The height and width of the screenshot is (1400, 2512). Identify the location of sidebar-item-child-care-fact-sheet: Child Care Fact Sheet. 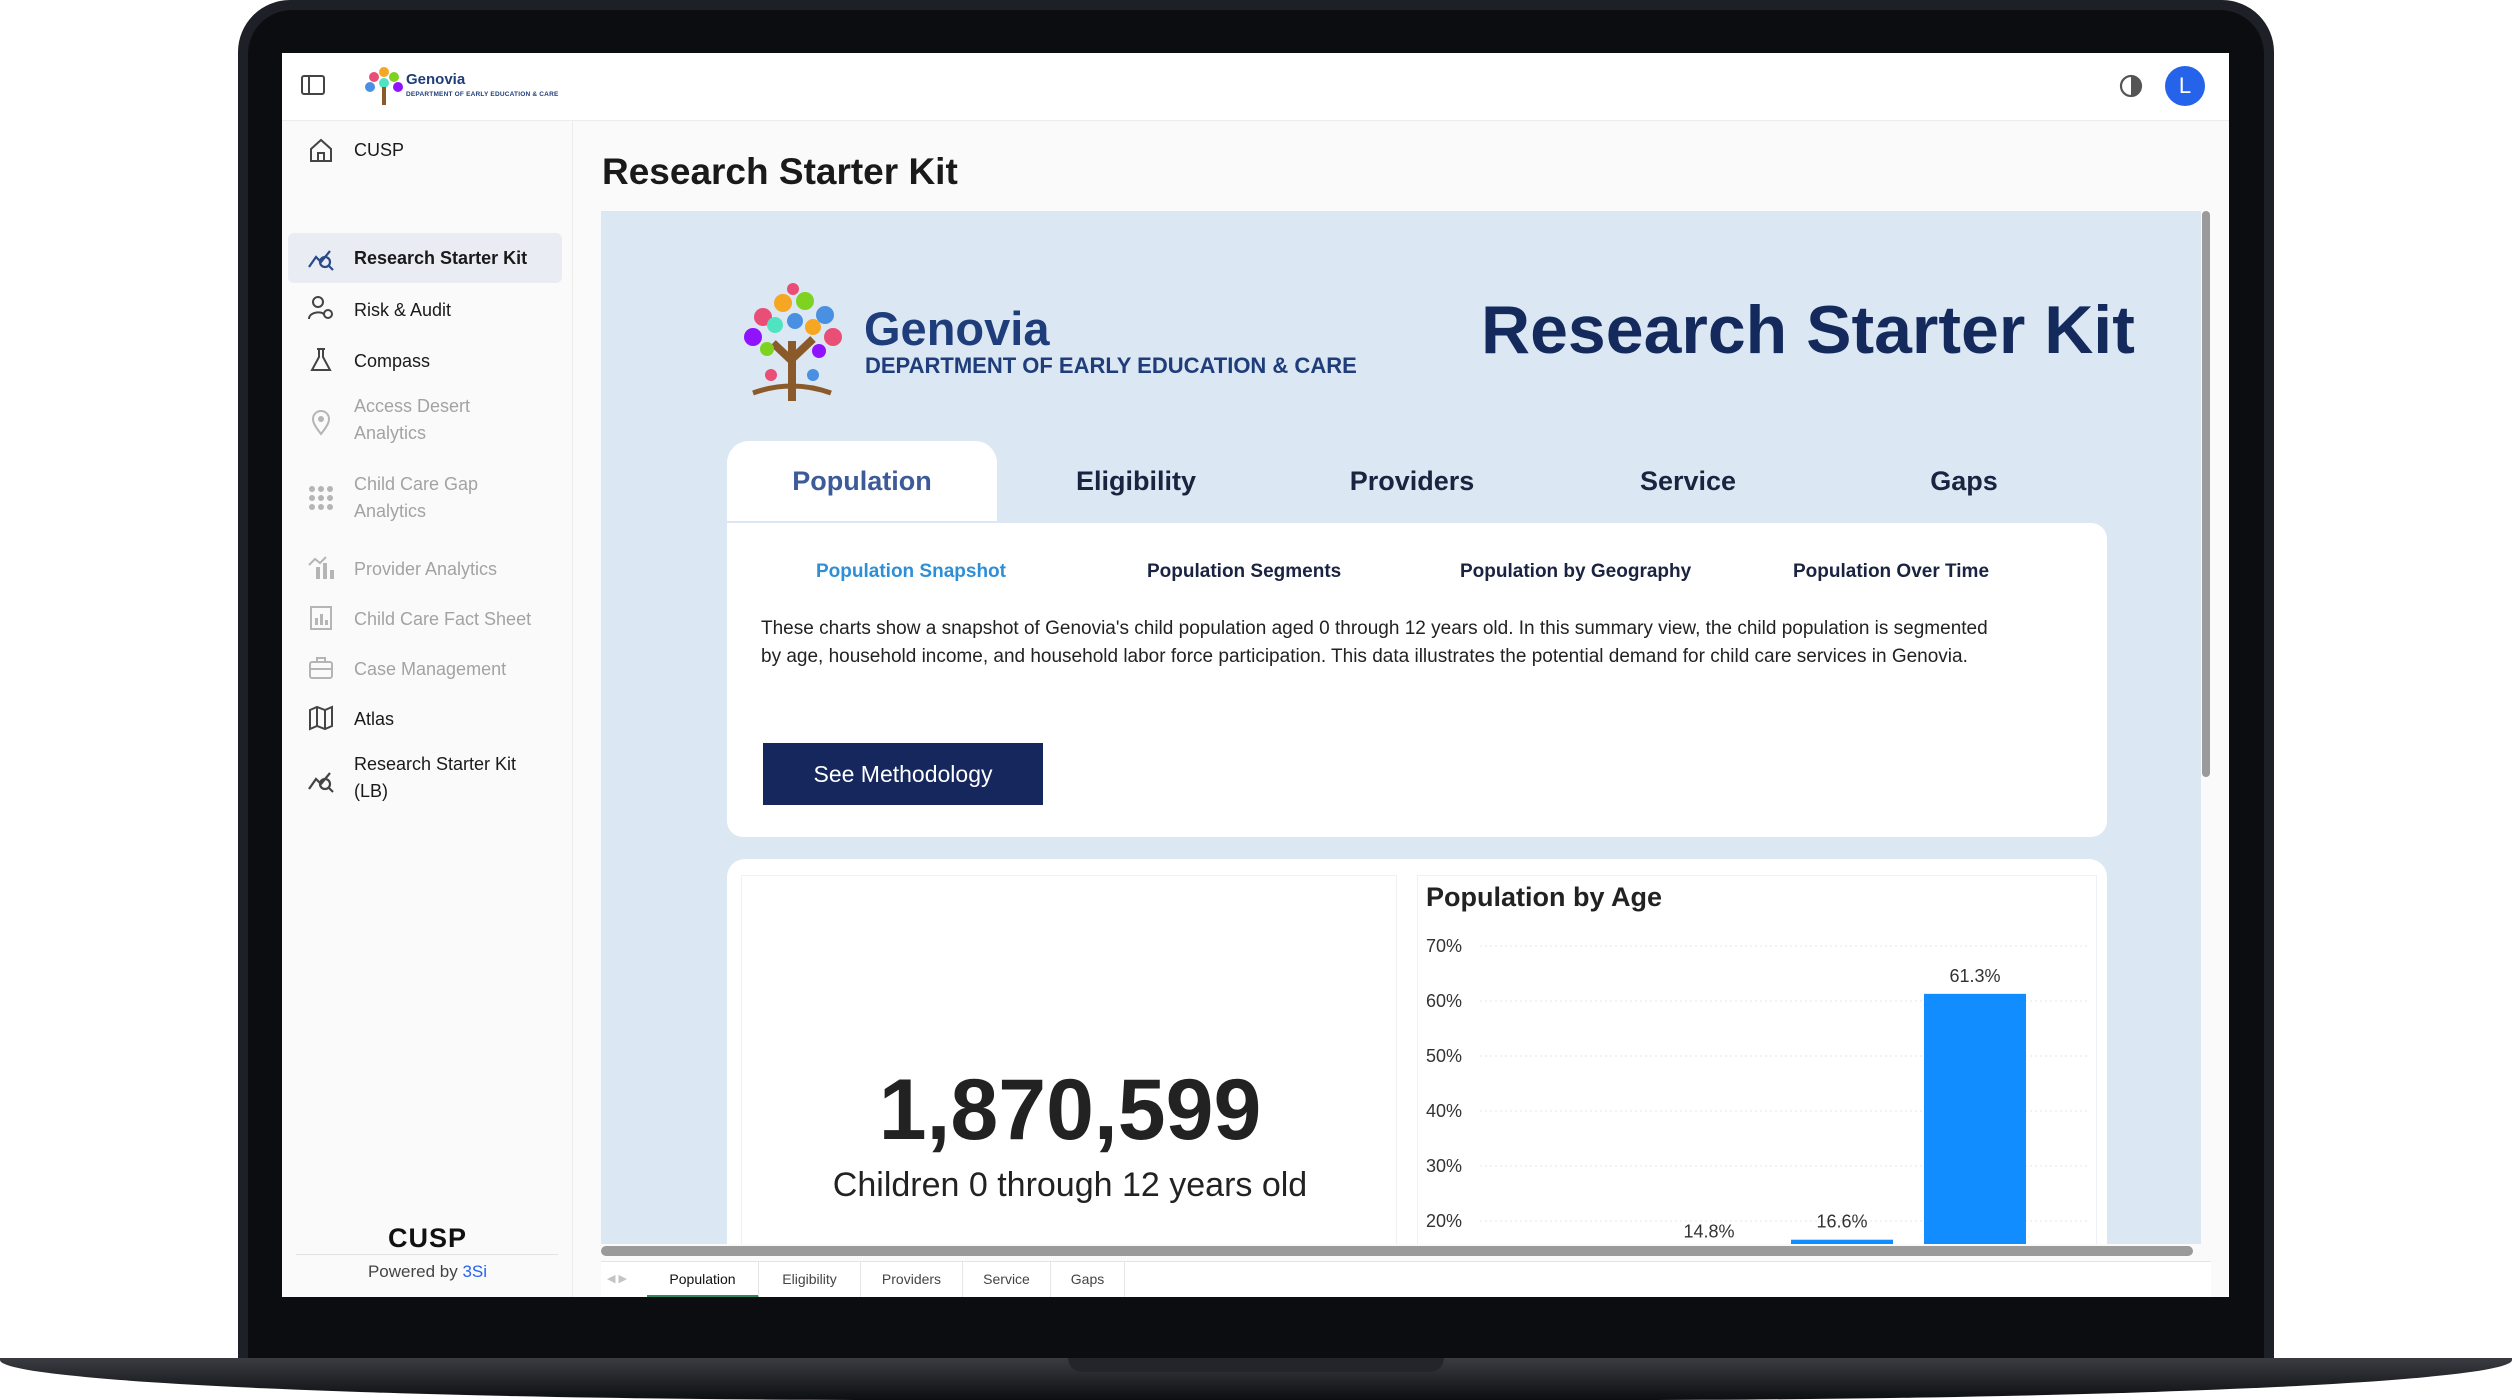
(425, 619).